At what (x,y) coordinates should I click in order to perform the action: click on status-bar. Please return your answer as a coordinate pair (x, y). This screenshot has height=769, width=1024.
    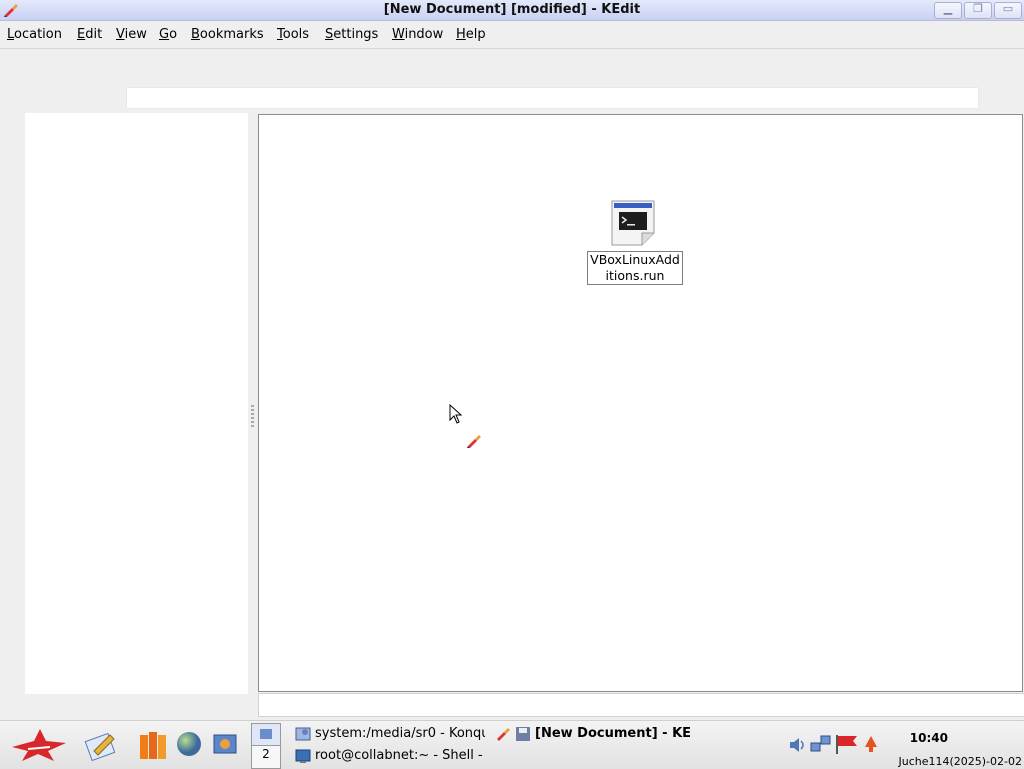
    Looking at the image, I should click on (641, 705).